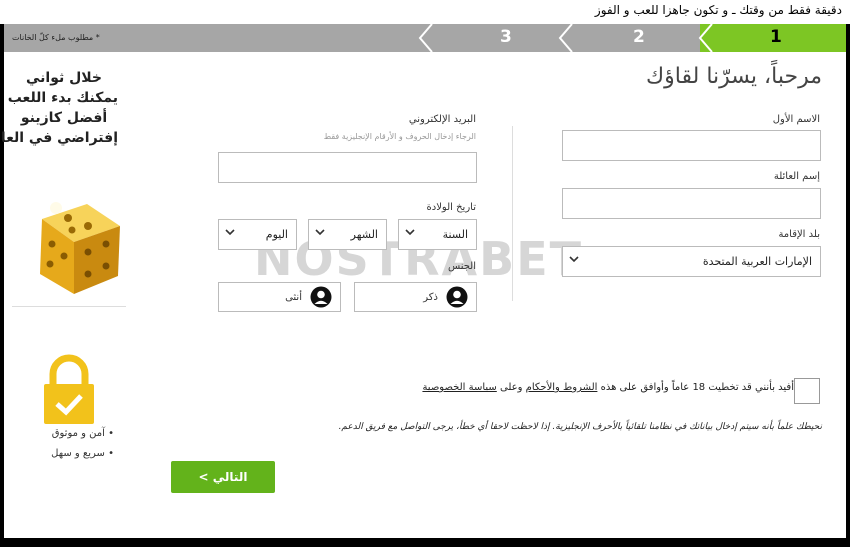  I want to click on dob-month-select: الشهر, so click(347, 234).